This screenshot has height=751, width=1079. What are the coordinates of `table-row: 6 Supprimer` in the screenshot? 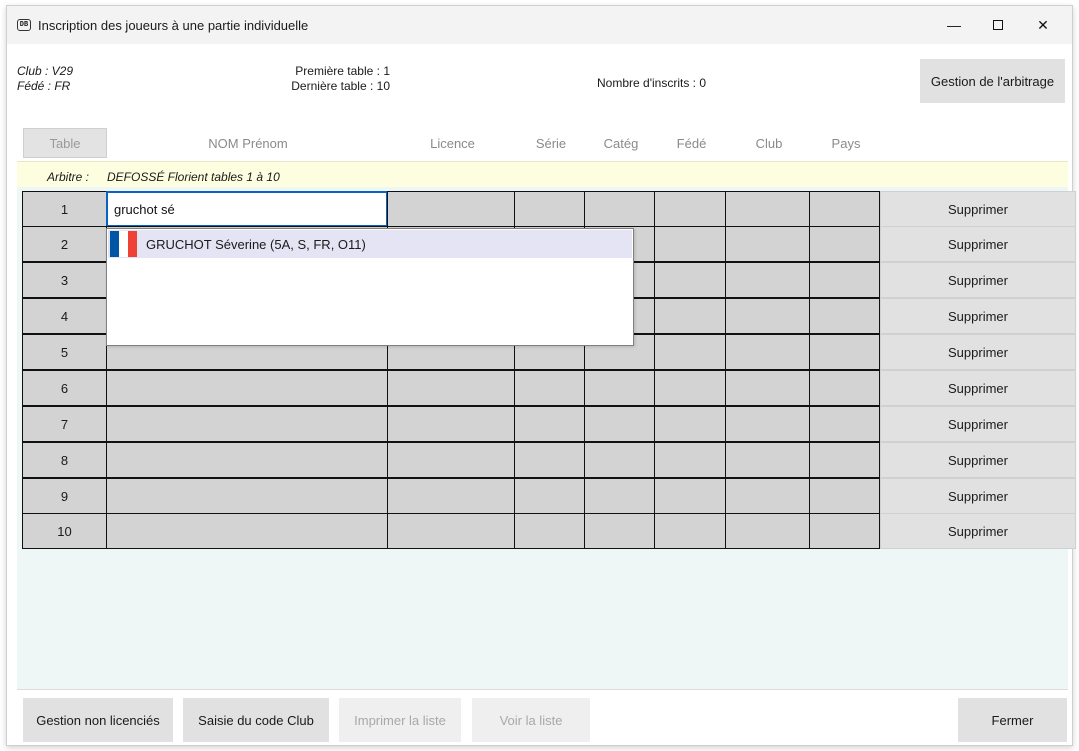 It's located at (549, 388).